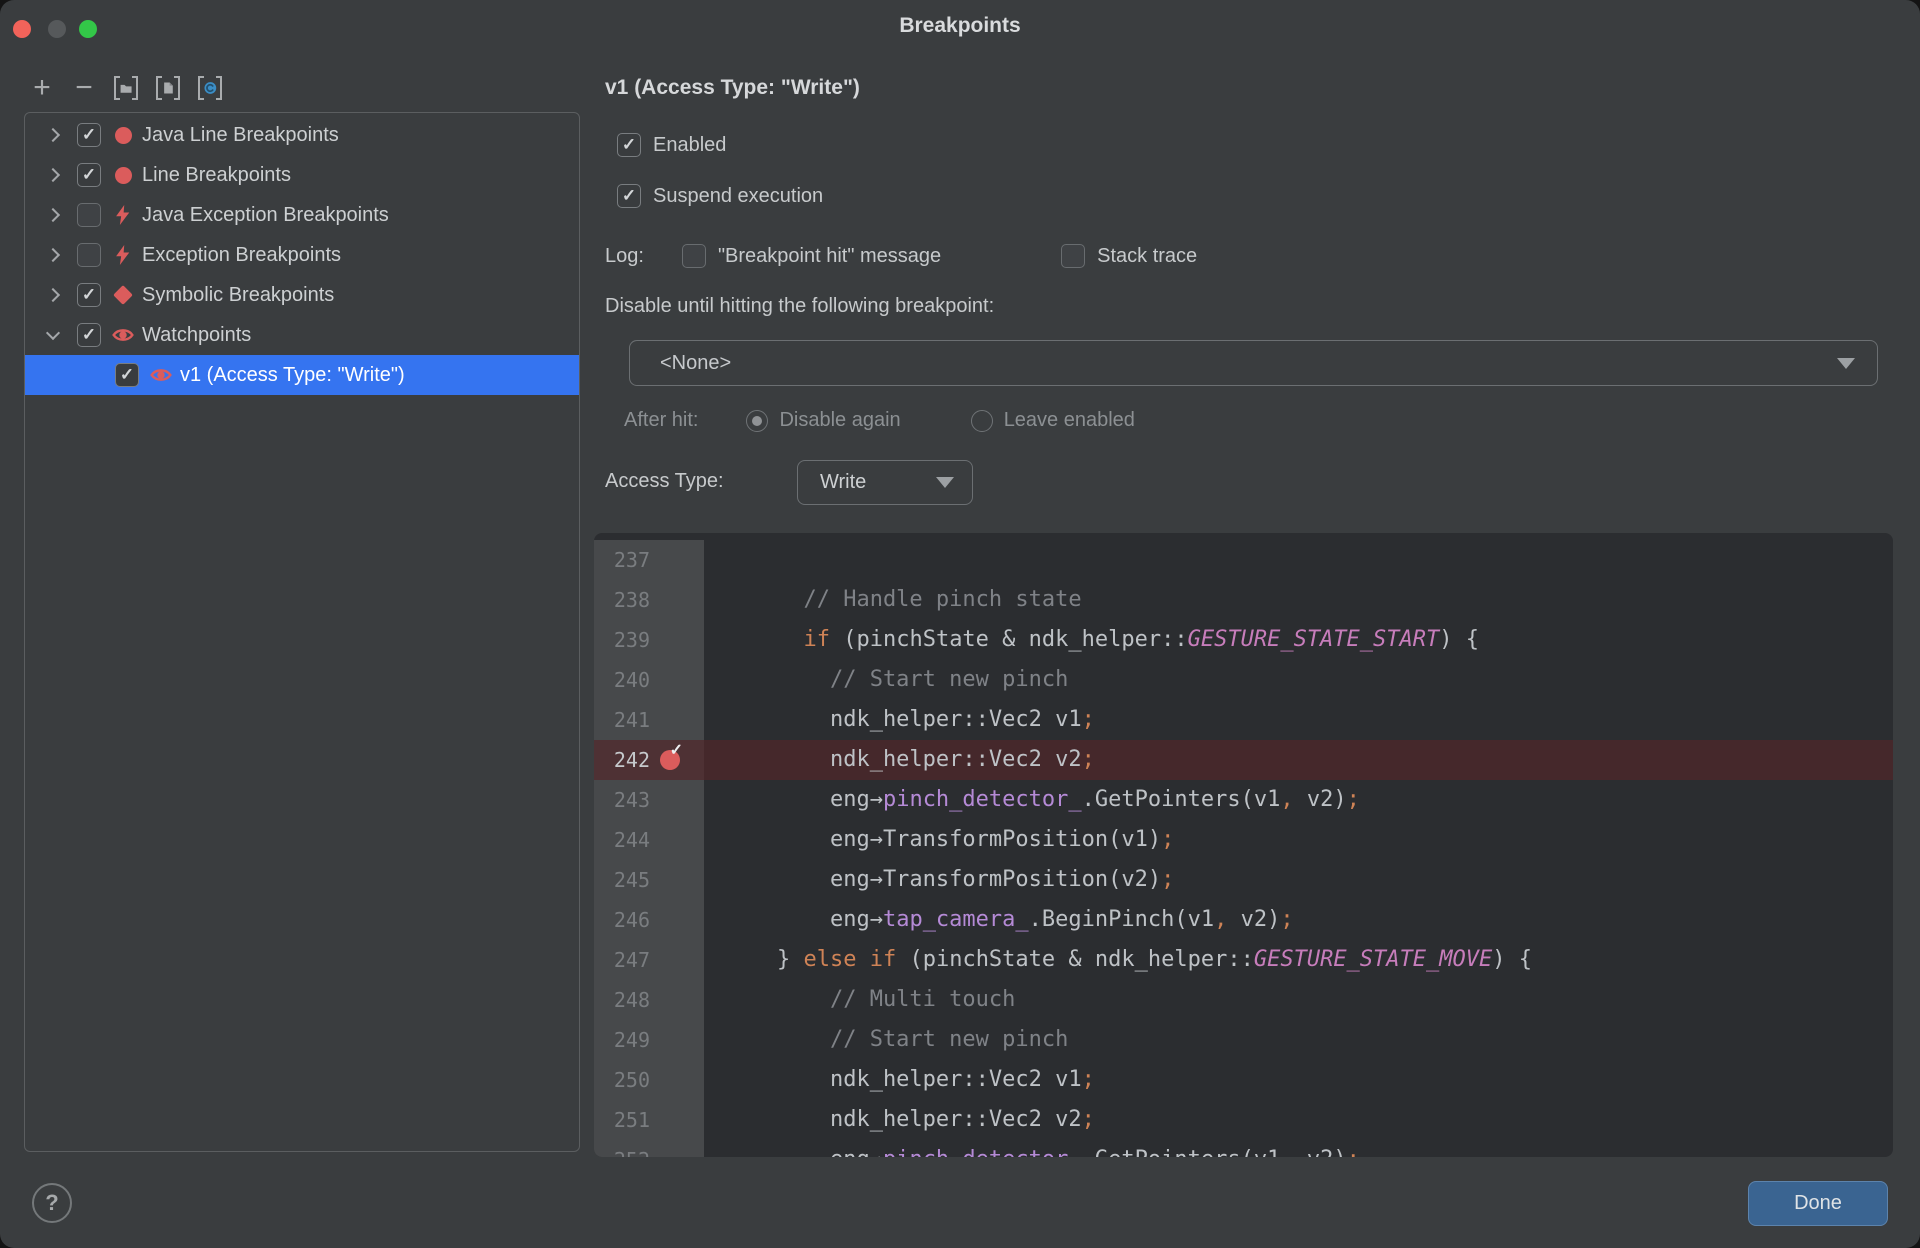 This screenshot has width=1920, height=1248. I want to click on code-line-237: 237, so click(1243, 560).